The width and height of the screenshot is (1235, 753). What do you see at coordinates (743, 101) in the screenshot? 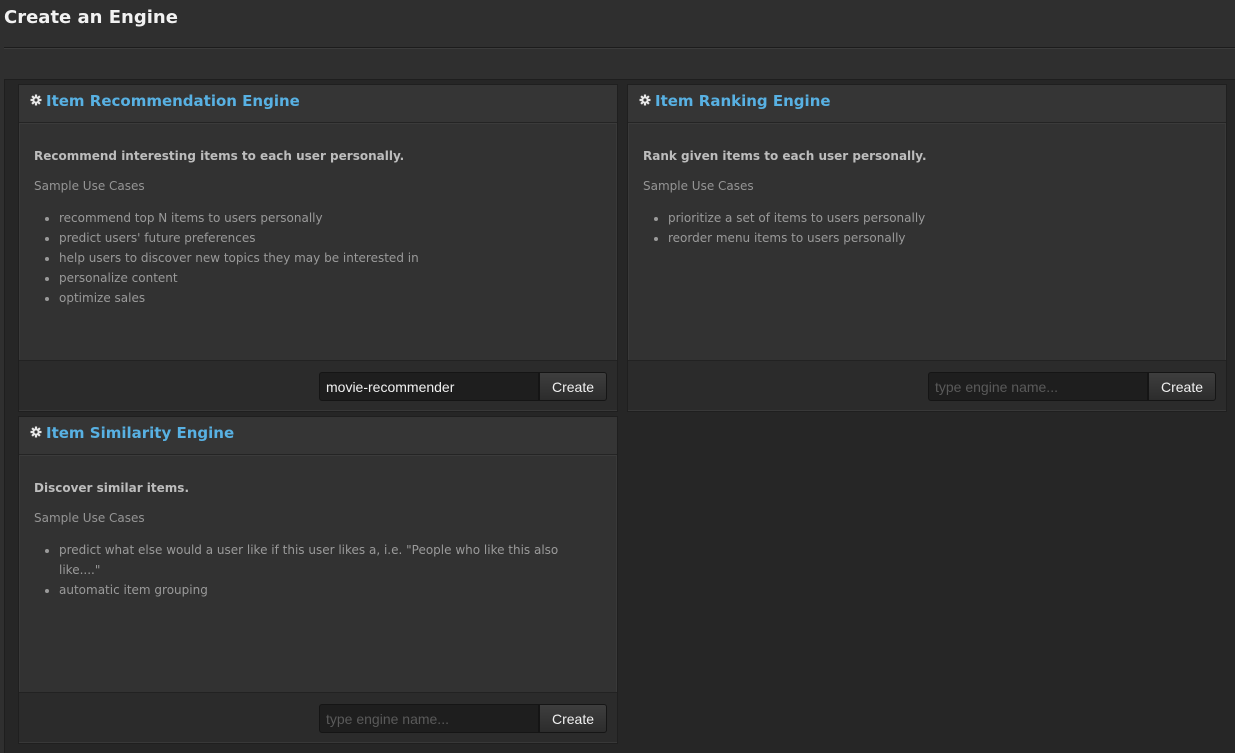
I see `engine-title: Item Ranking Engine` at bounding box center [743, 101].